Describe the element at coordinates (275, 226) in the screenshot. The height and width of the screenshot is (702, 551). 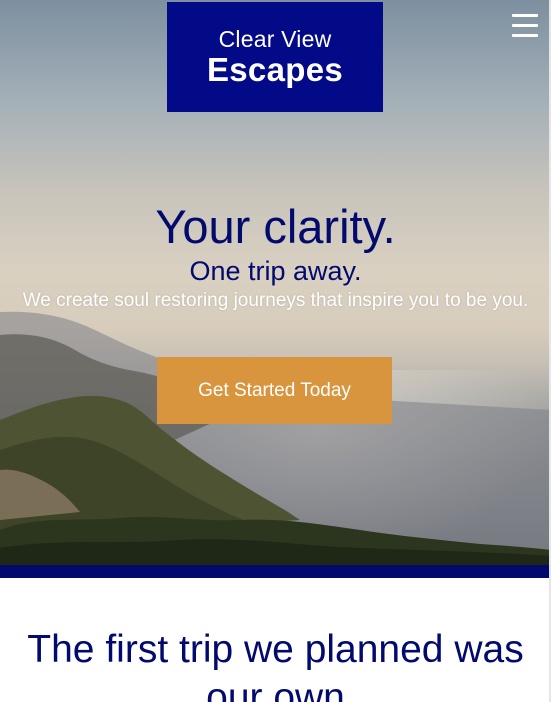
I see `hero-headline: Your clarity.` at that location.